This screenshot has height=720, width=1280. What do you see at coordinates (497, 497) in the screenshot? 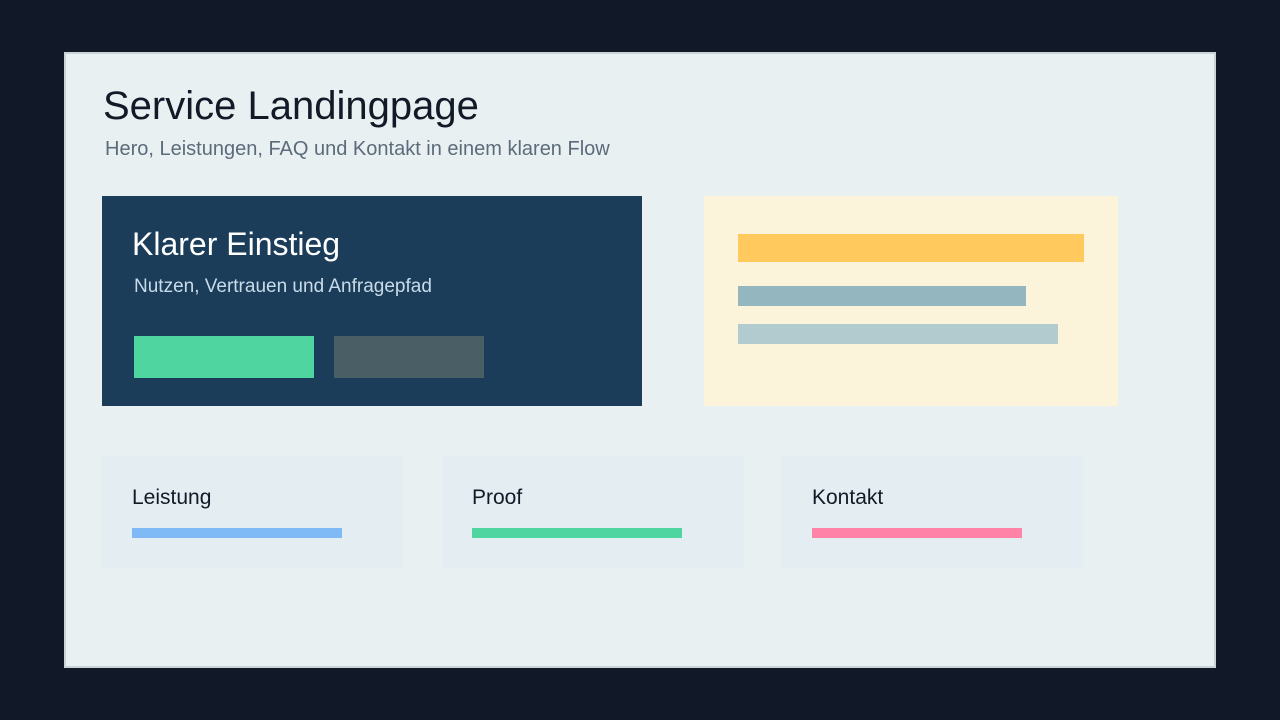
I see `card-label: Proof` at bounding box center [497, 497].